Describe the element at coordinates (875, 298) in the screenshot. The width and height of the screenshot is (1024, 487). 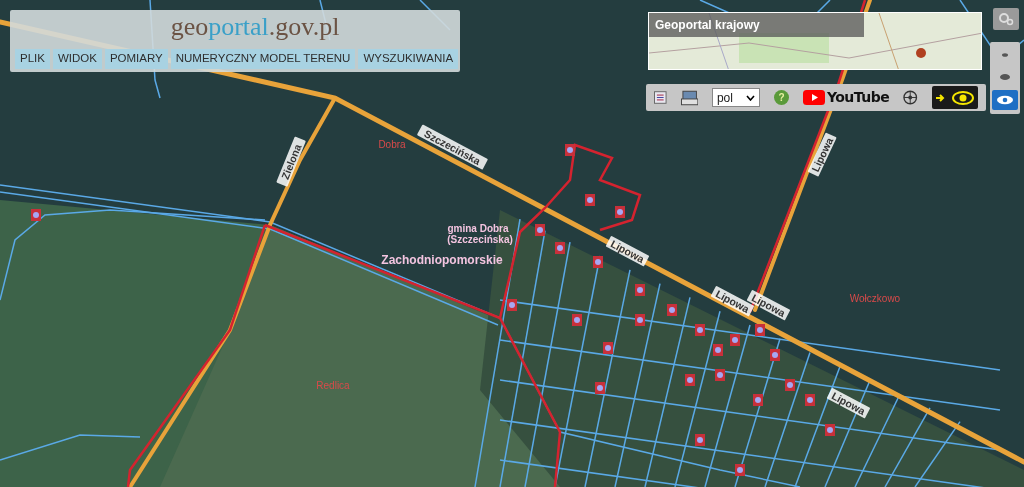
I see `place-label: Wołczkowo` at that location.